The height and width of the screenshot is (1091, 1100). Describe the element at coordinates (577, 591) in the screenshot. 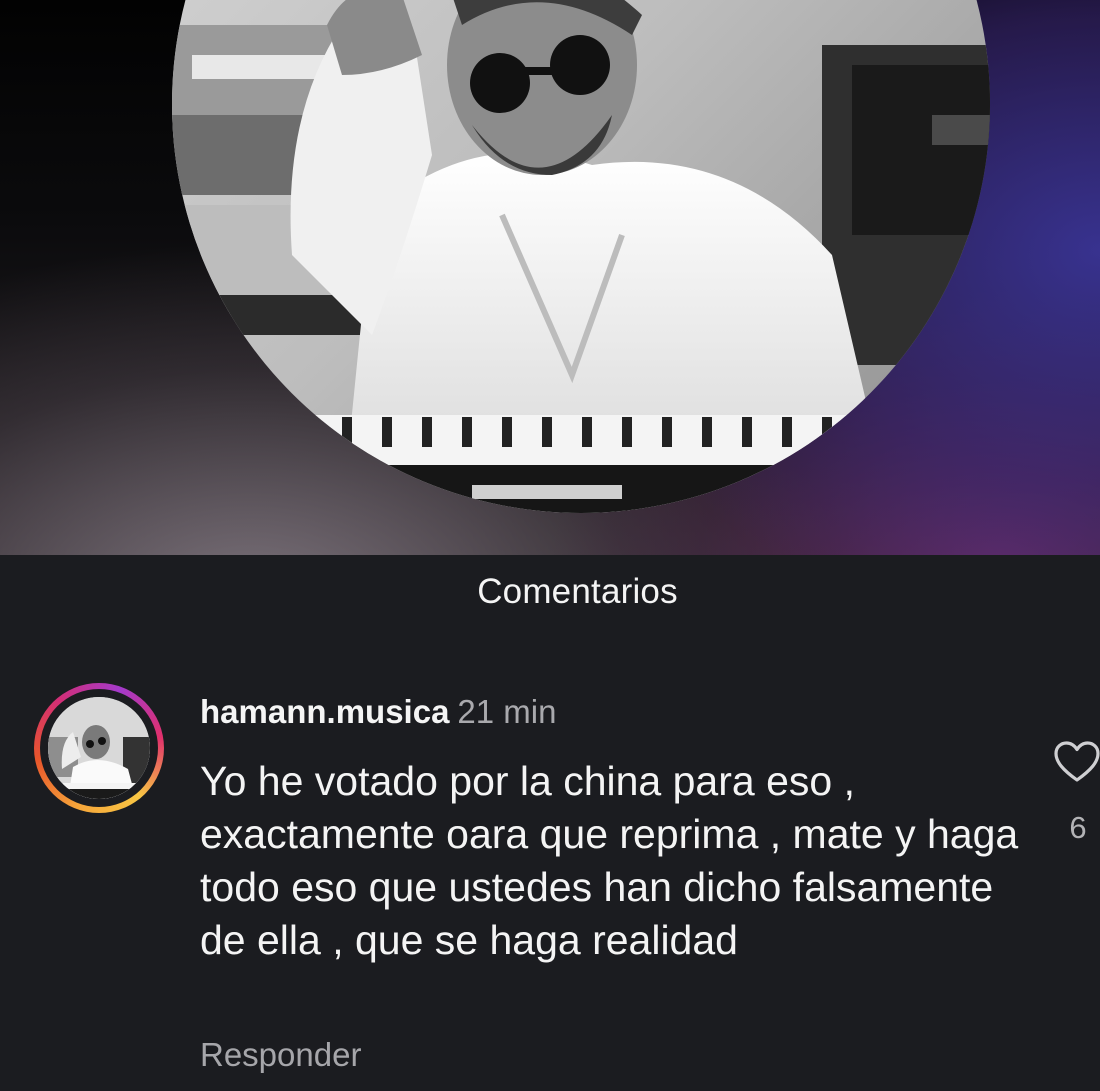

I see `comments-title: Comentarios` at that location.